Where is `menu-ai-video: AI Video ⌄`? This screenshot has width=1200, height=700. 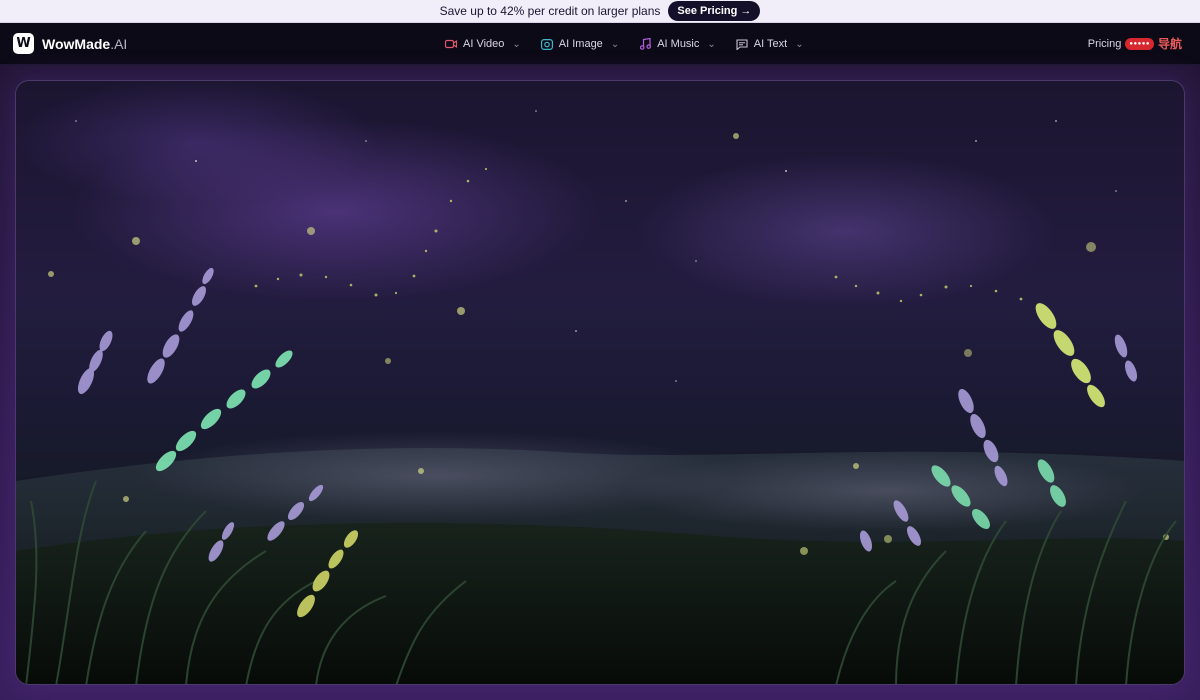 menu-ai-video: AI Video ⌄ is located at coordinates (483, 44).